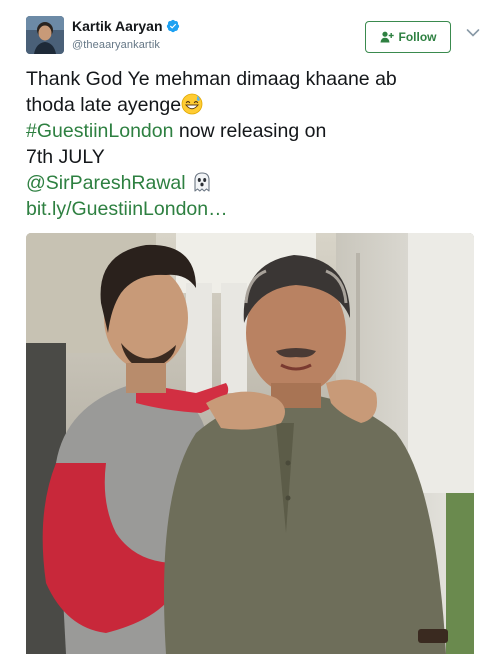  What do you see at coordinates (417, 37) in the screenshot?
I see `follow-label: Follow` at bounding box center [417, 37].